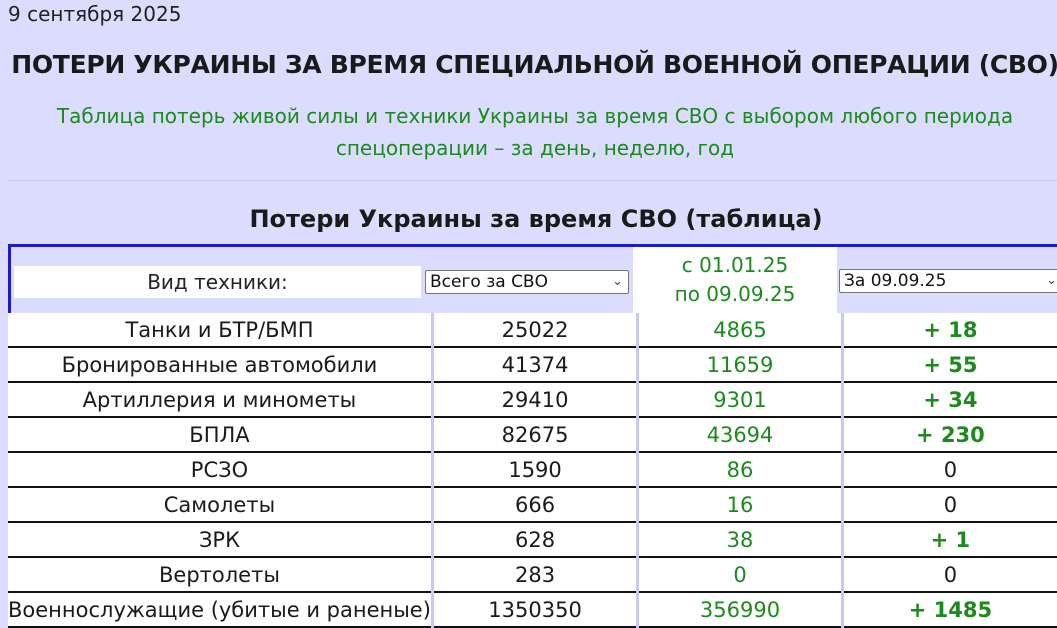  I want to click on table-row: Танки и БТР/БМП 25022 4865 + 18, so click(532, 330).